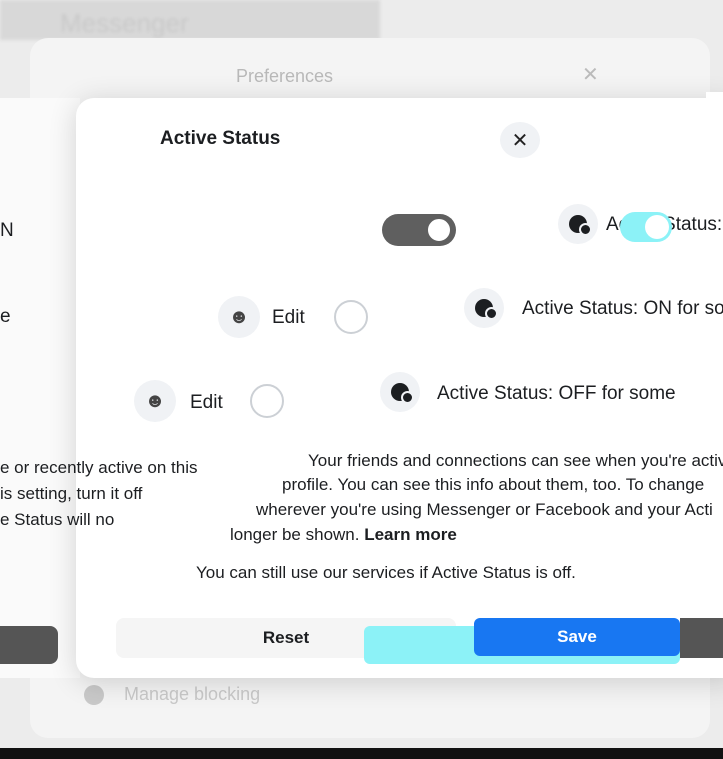  I want to click on background-manage-blocking-row: Manage blocking, so click(172, 694).